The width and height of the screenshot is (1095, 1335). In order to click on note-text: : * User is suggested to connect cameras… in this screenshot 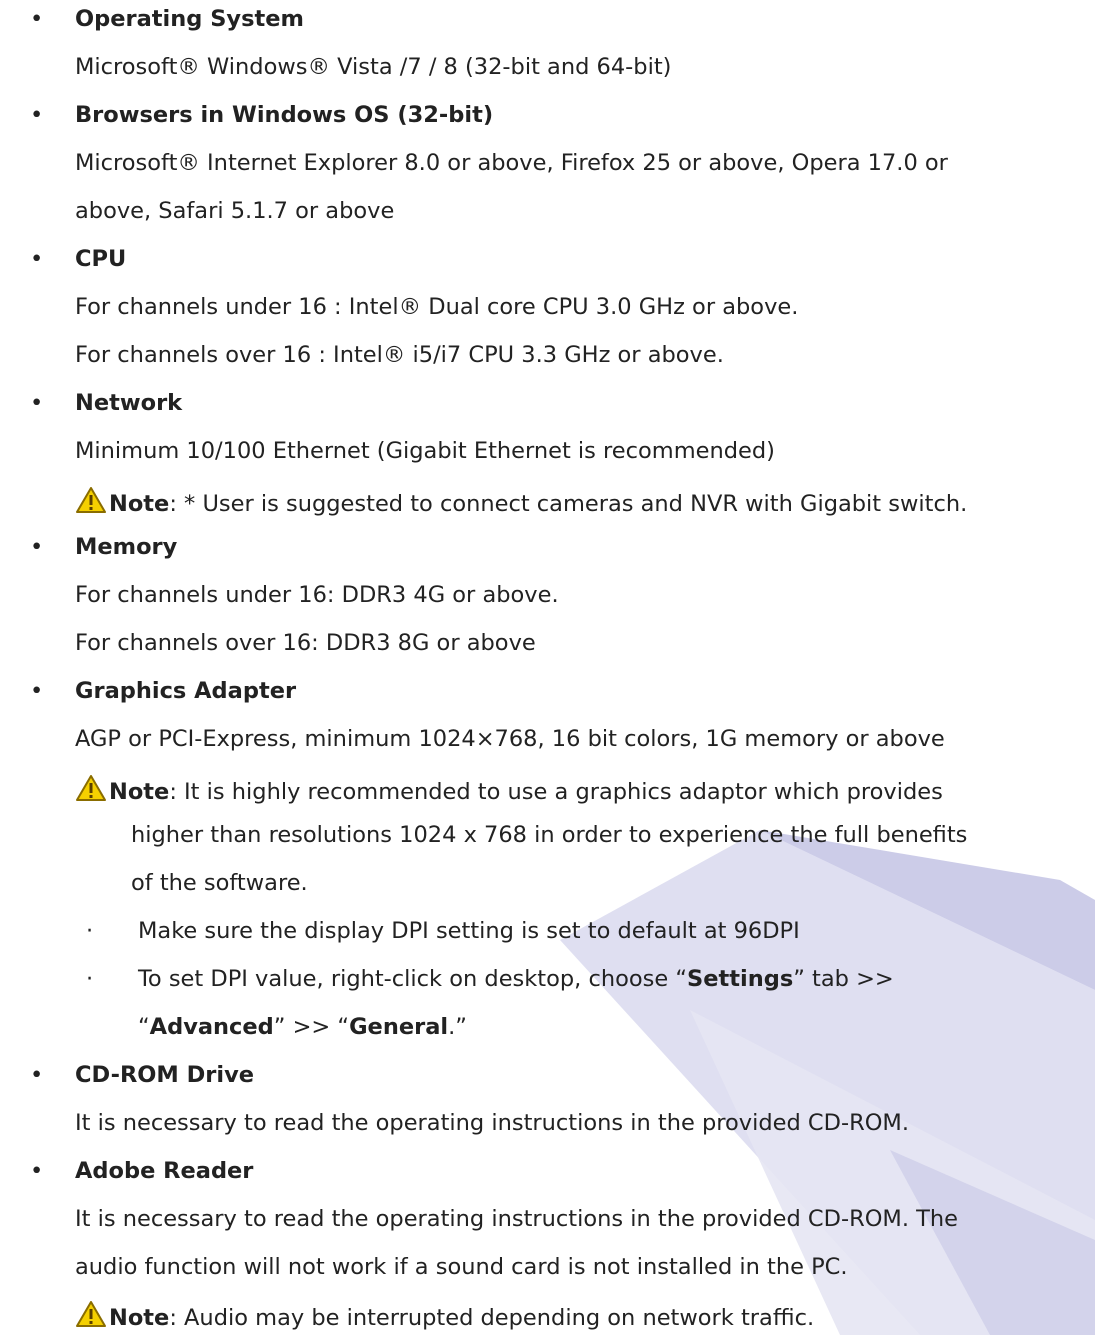, I will do `click(568, 504)`.